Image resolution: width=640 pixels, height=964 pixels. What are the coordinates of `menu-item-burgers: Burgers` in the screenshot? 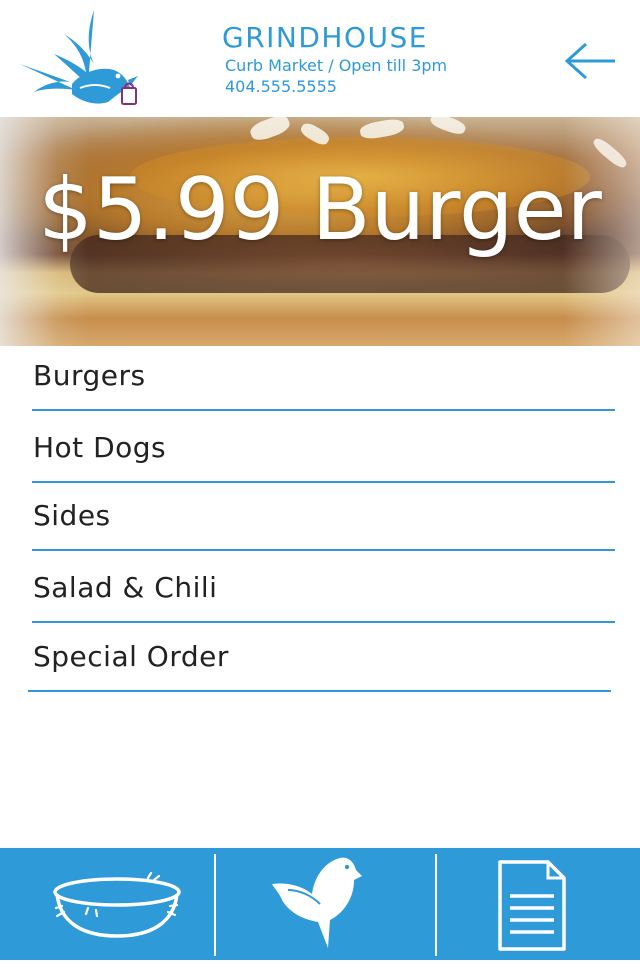 It's located at (323, 378).